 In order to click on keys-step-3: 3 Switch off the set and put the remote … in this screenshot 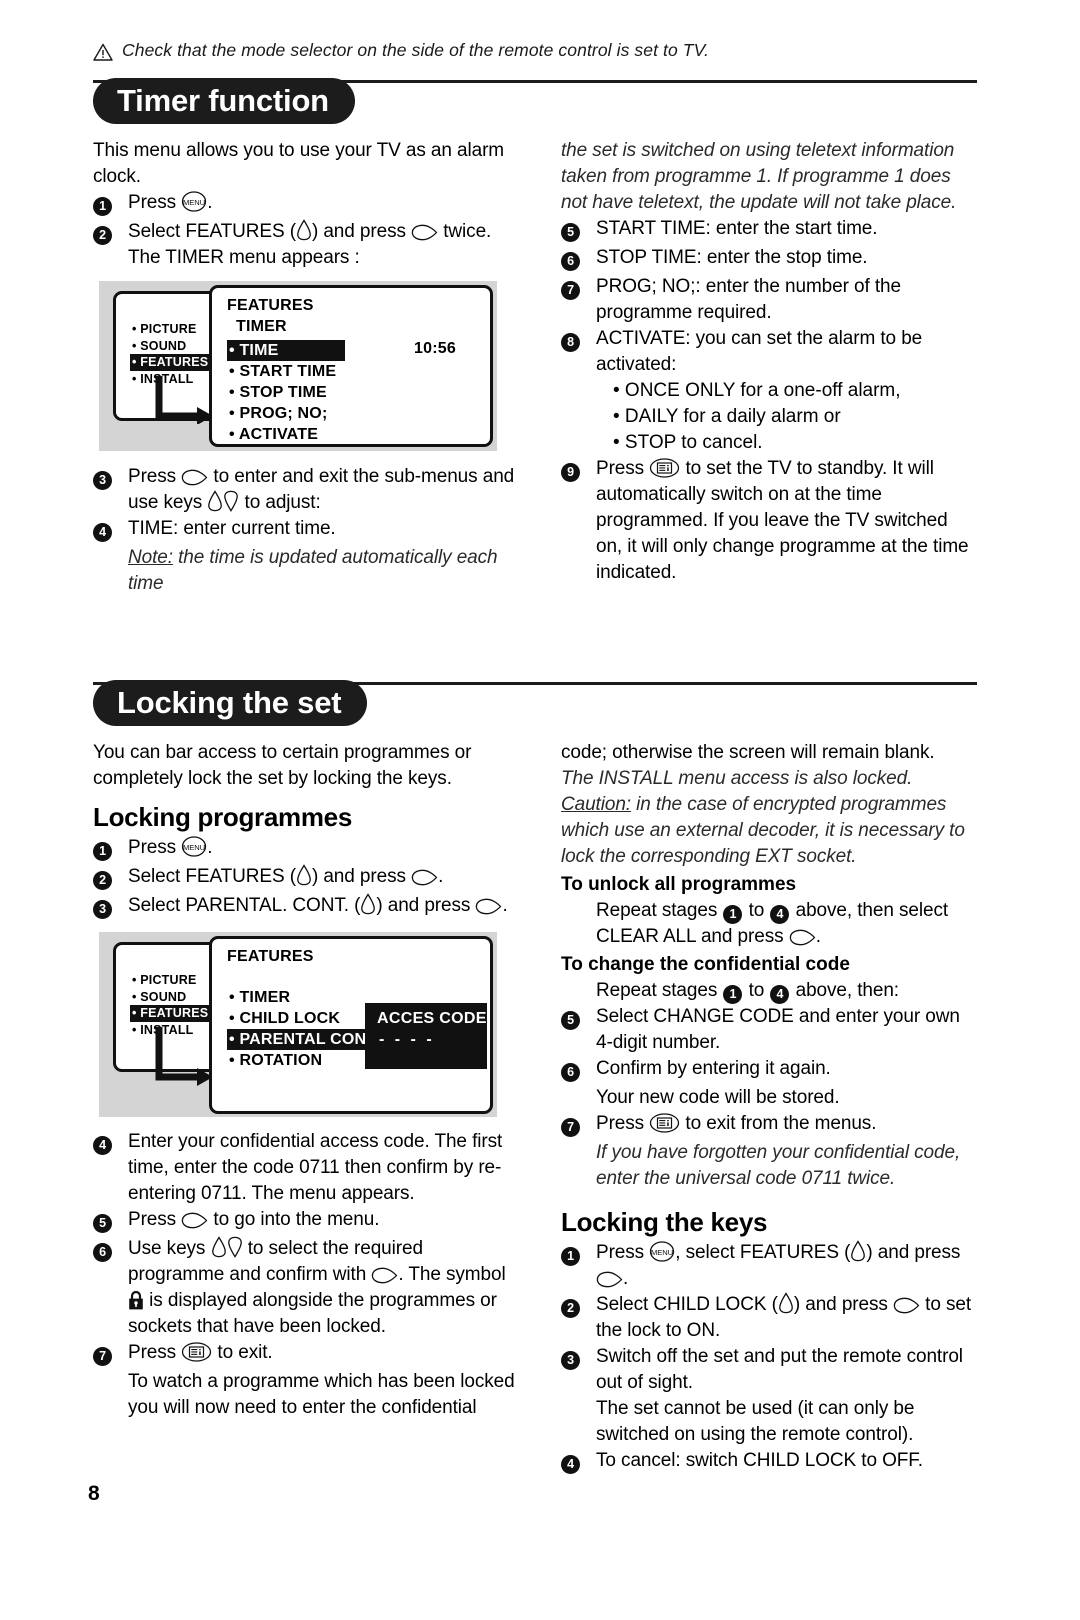, I will do `click(769, 1370)`.